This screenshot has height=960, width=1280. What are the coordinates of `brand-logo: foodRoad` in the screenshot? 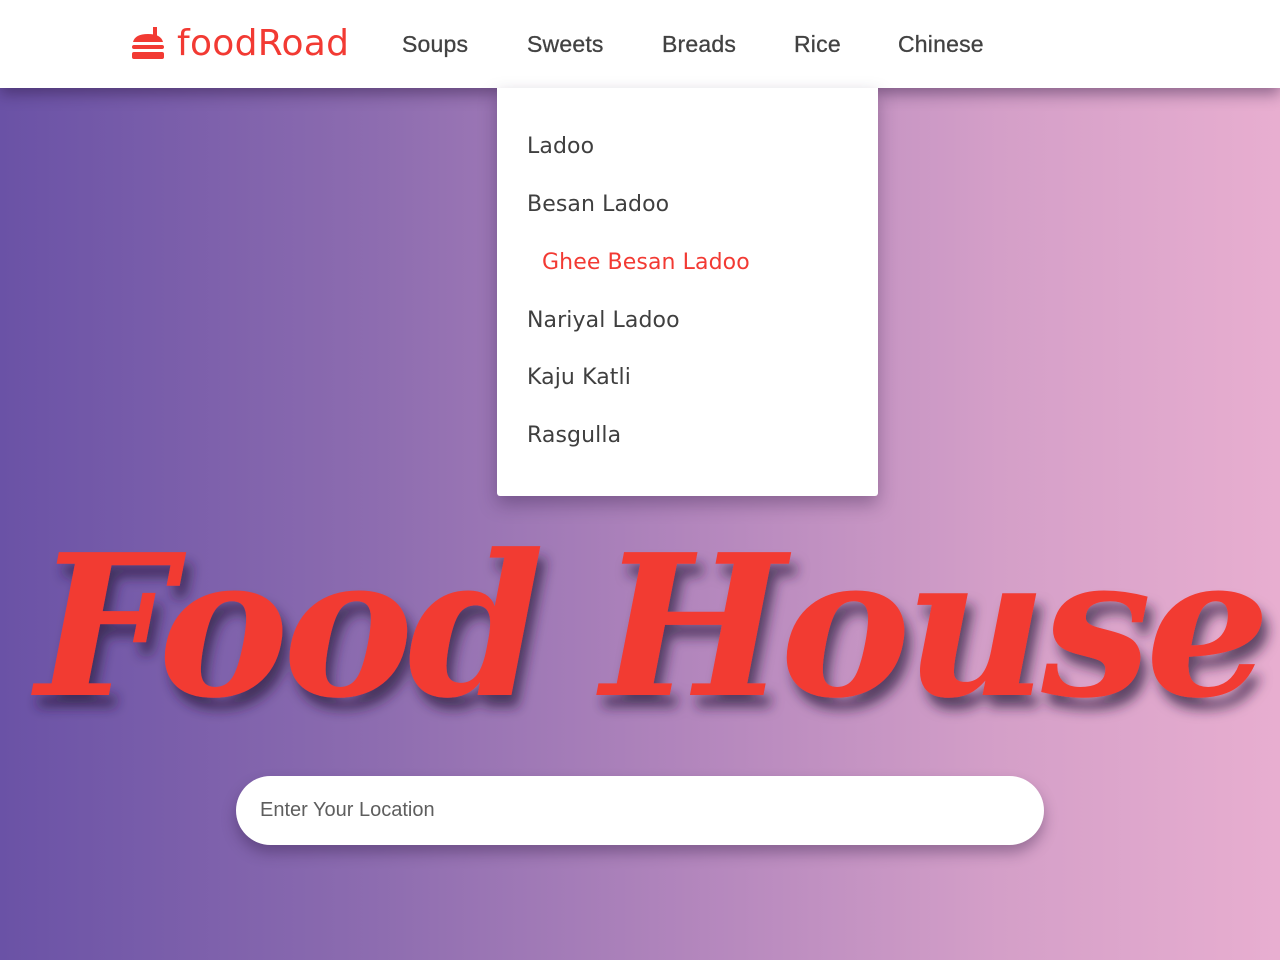 It's located at (240, 44).